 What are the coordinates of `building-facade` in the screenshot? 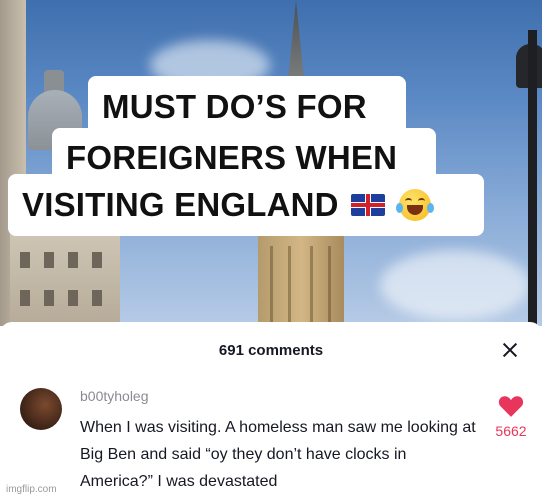 It's located at (65, 278).